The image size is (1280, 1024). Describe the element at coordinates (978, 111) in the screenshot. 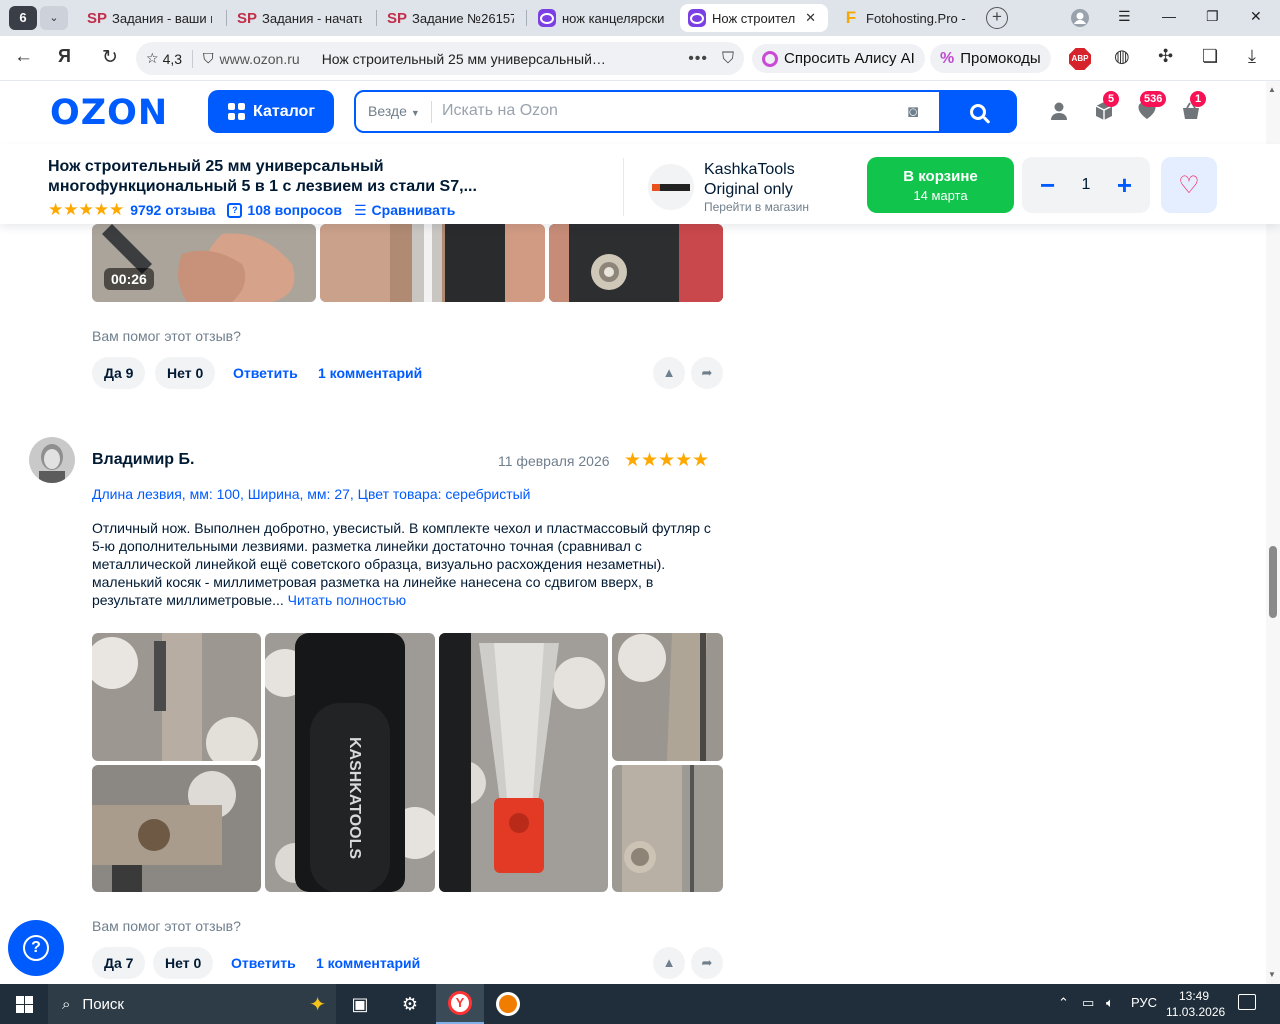

I see `search-button` at that location.